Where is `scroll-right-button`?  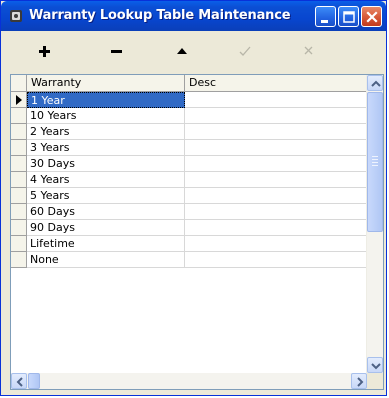 scroll-right-button is located at coordinates (359, 381).